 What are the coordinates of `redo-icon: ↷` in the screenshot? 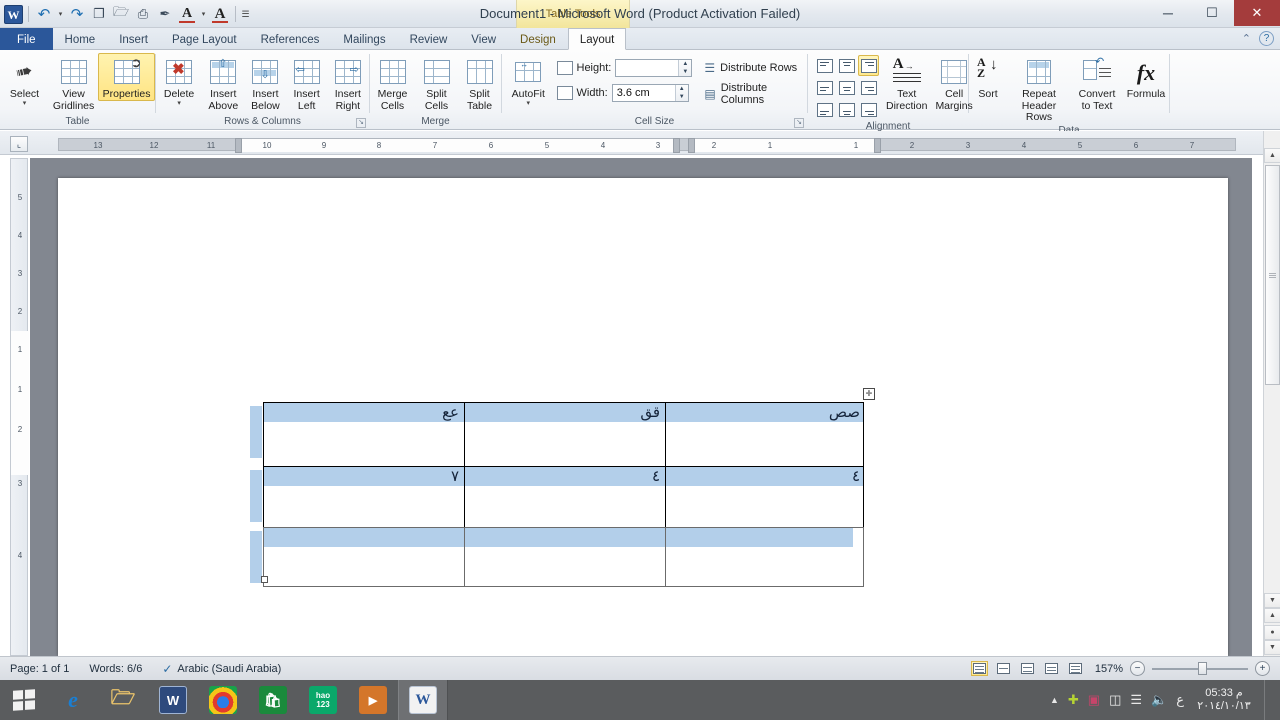 It's located at (77, 14).